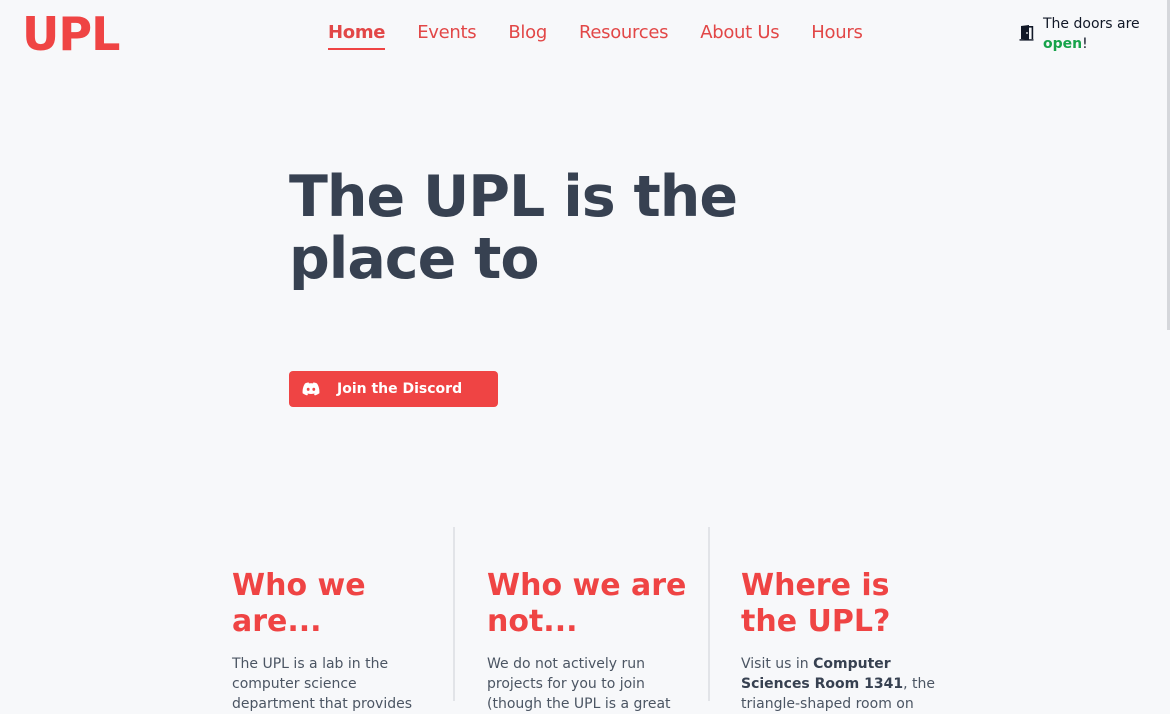  I want to click on nav-item-events: Events, so click(446, 35).